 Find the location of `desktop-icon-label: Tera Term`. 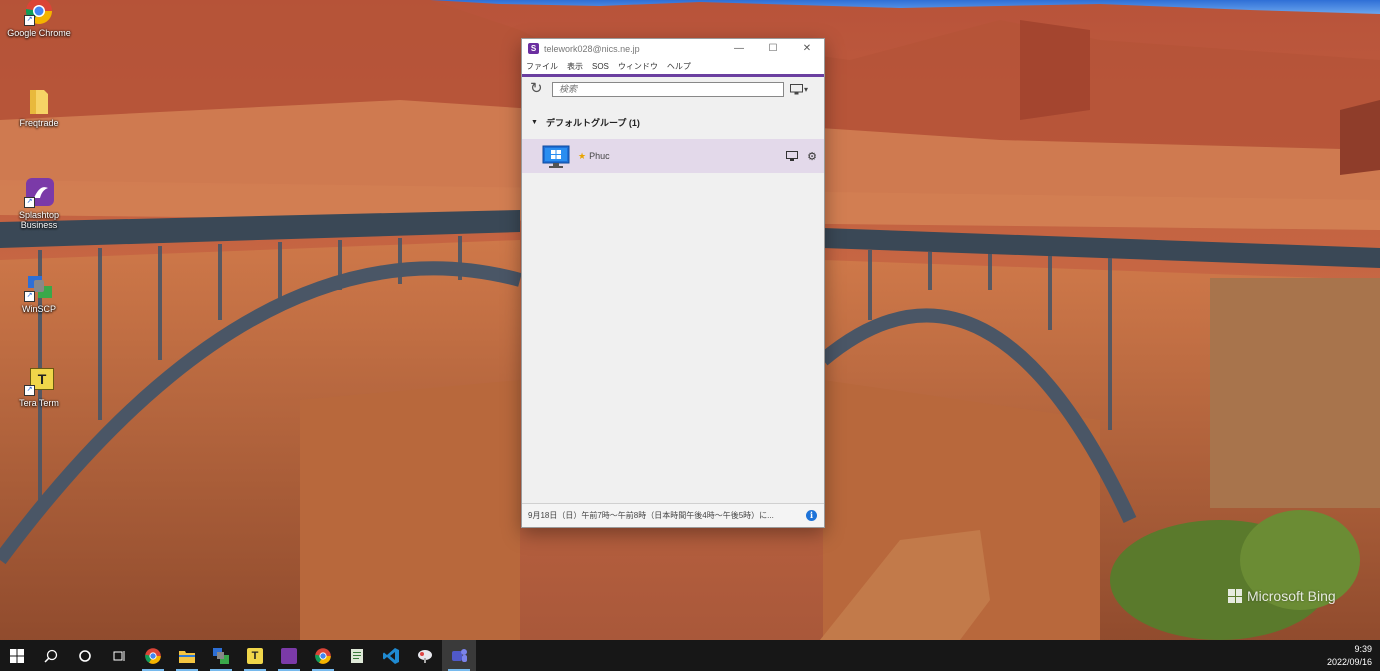

desktop-icon-label: Tera Term is located at coordinates (39, 403).